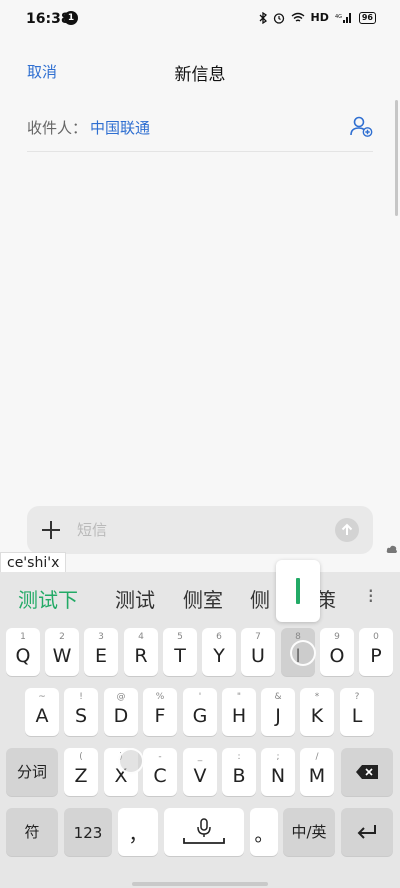  I want to click on key-v: _ V, so click(200, 772).